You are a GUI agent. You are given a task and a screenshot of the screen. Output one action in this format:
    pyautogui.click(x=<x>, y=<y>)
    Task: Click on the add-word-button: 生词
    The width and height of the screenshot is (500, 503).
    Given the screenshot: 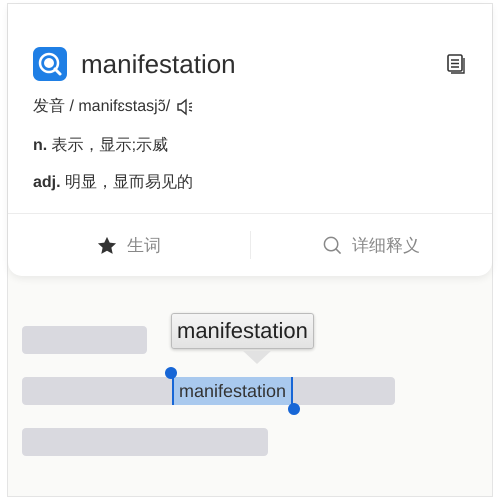 What is the action you would take?
    pyautogui.click(x=129, y=245)
    